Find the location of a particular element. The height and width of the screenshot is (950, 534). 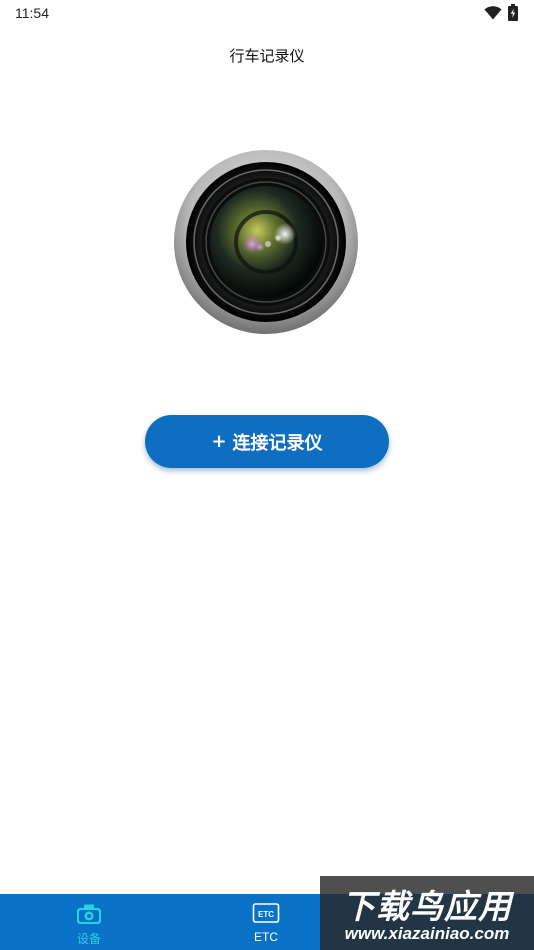

svg-text: ETC is located at coordinates (266, 914).